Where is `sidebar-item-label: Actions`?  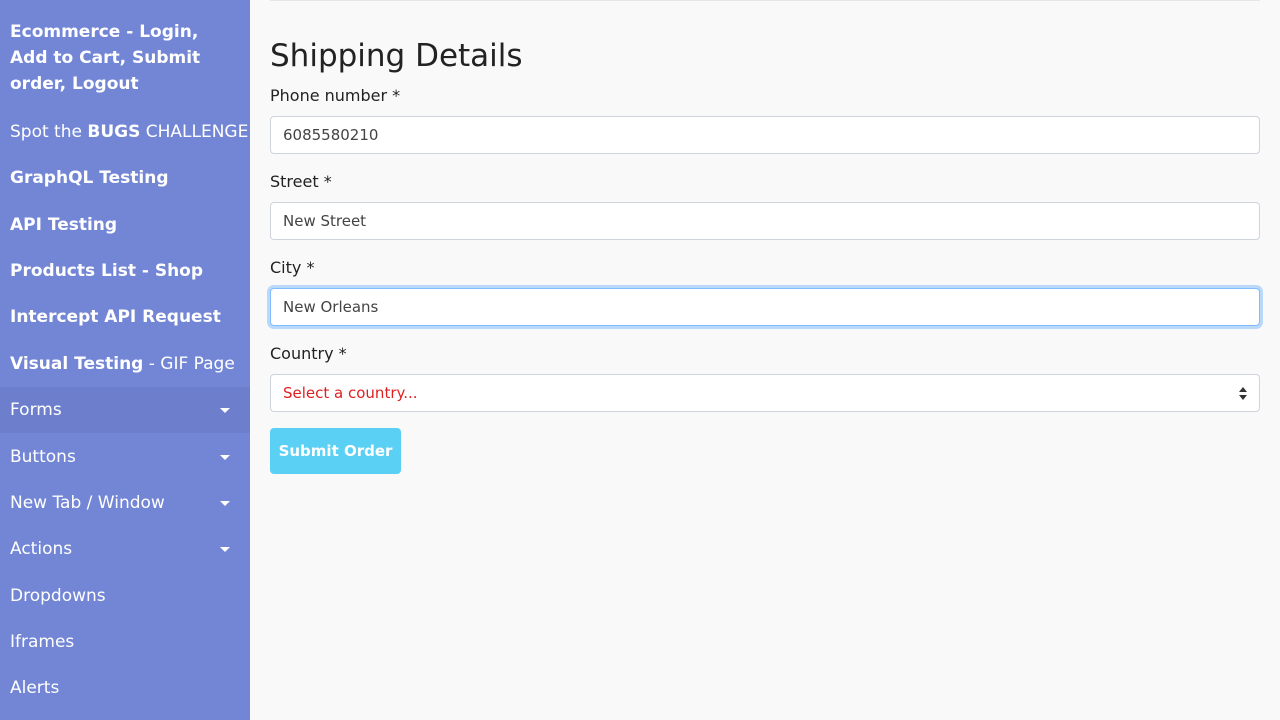
sidebar-item-label: Actions is located at coordinates (41, 549).